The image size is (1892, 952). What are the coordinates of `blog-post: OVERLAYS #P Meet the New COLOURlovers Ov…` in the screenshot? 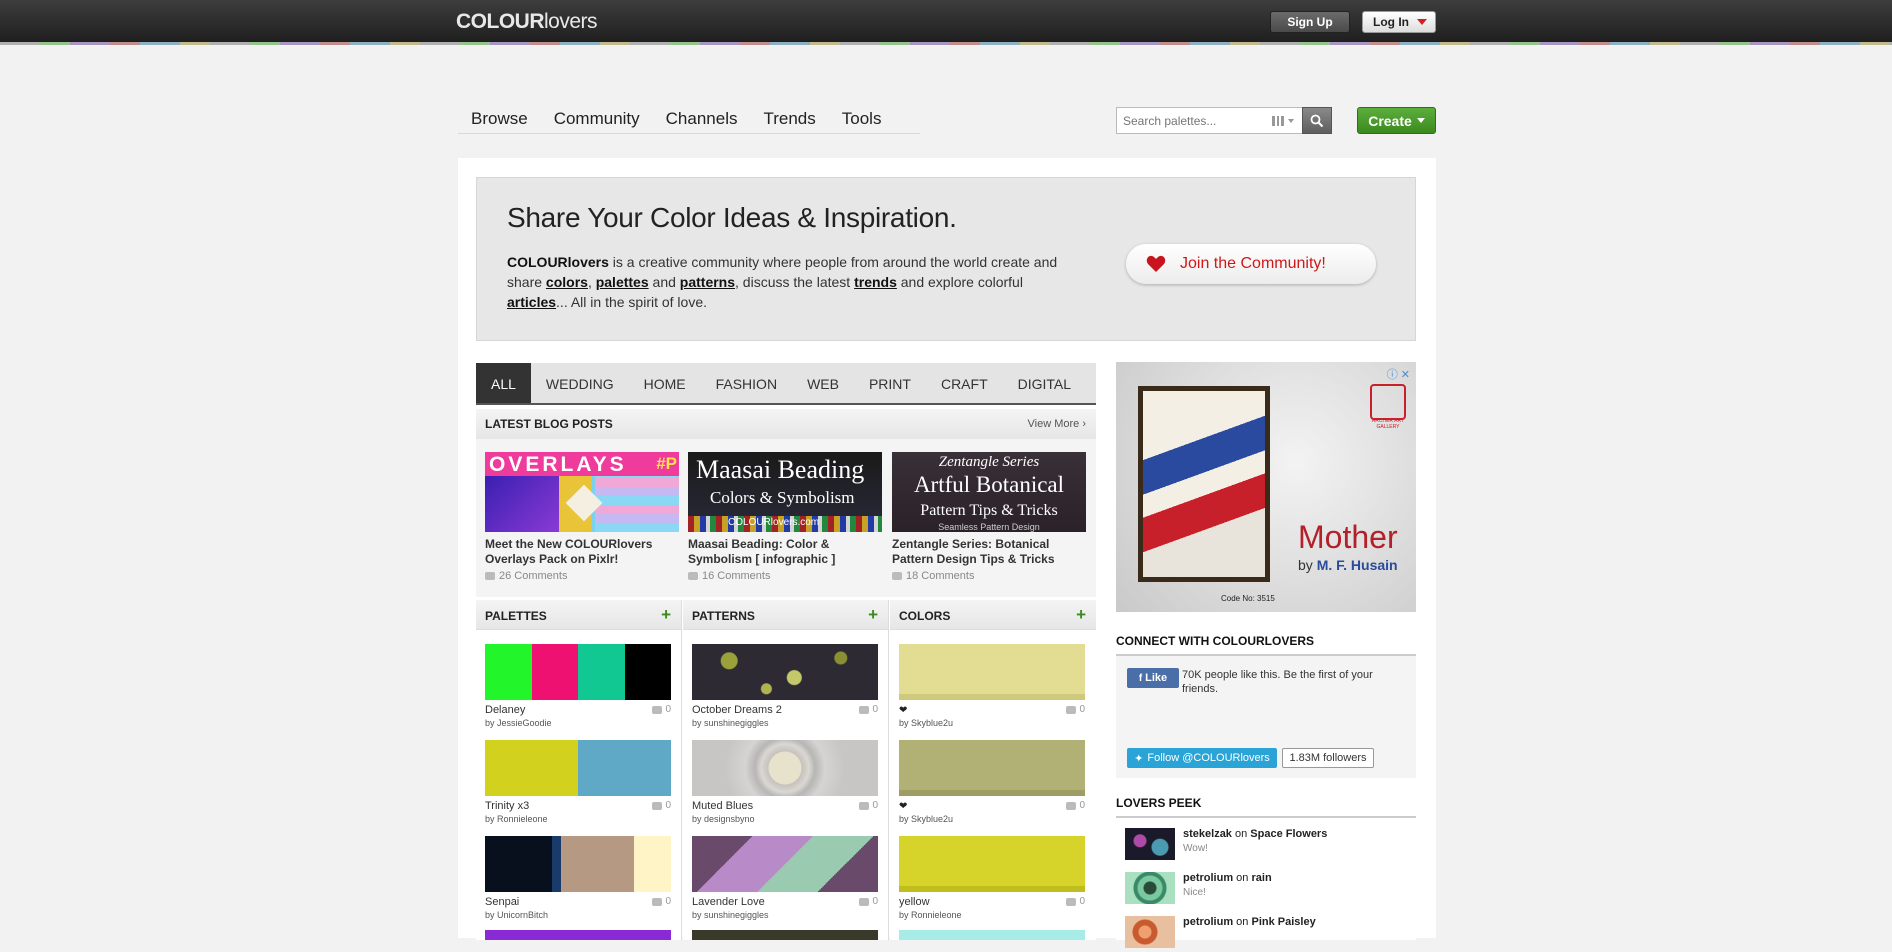 It's located at (582, 517).